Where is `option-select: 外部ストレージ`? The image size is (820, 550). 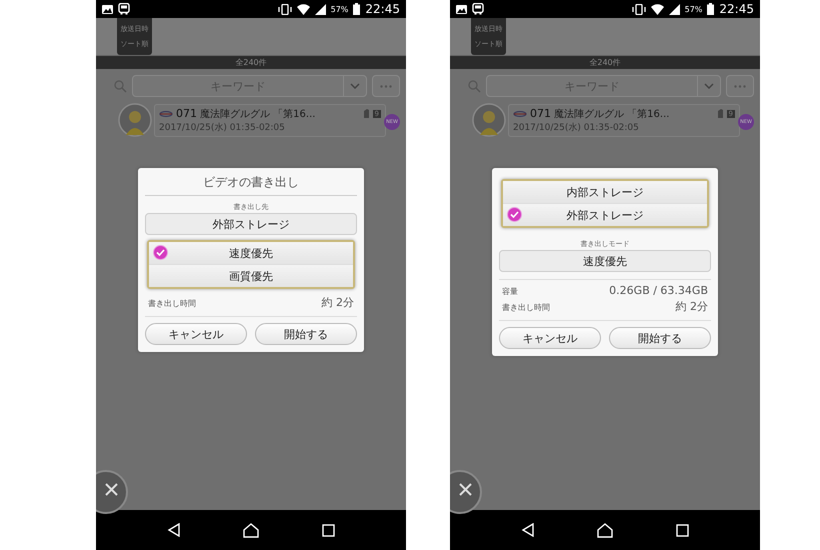
option-select: 外部ストレージ is located at coordinates (251, 224).